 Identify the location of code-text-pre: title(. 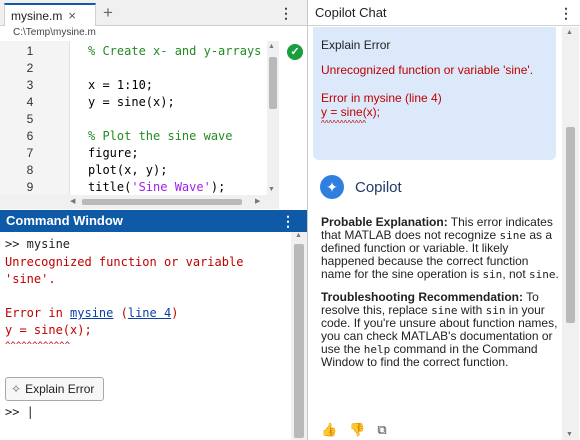
(110, 187).